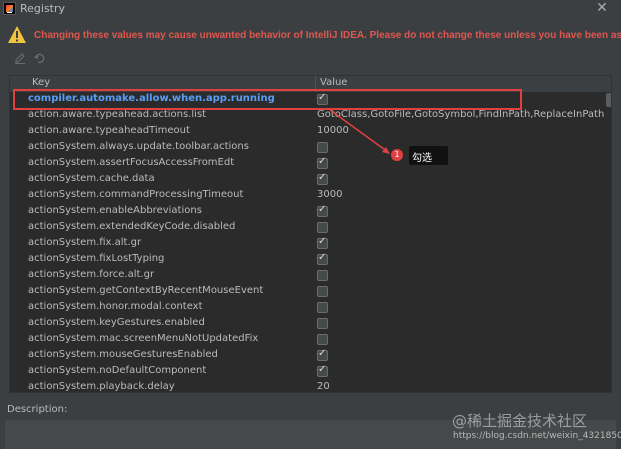  I want to click on registry-key: actionSystem.noDefaultComponent, so click(117, 370).